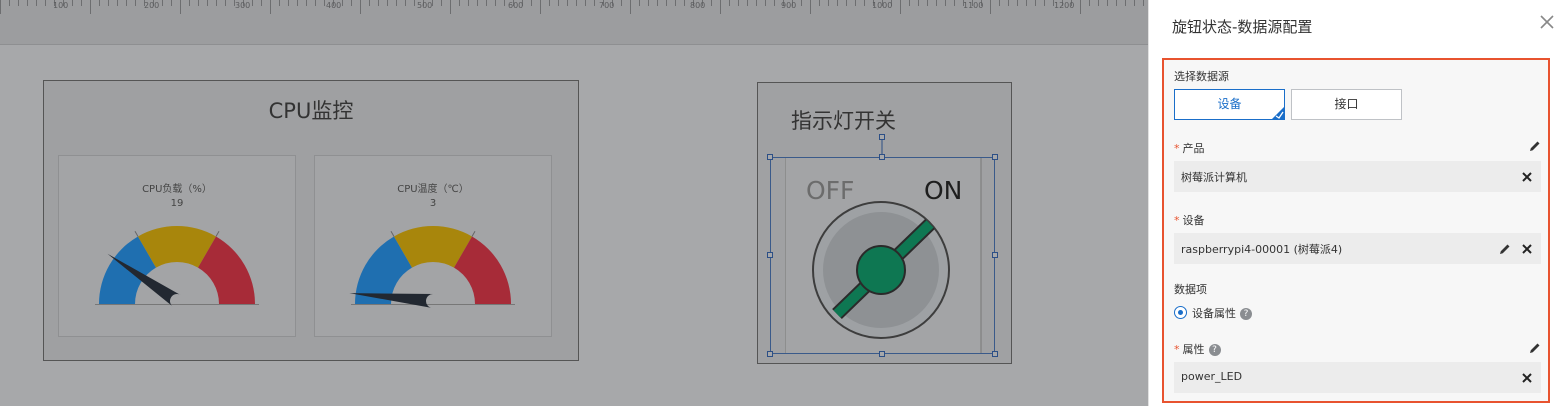 This screenshot has height=406, width=1563. I want to click on close-icon, so click(1547, 22).